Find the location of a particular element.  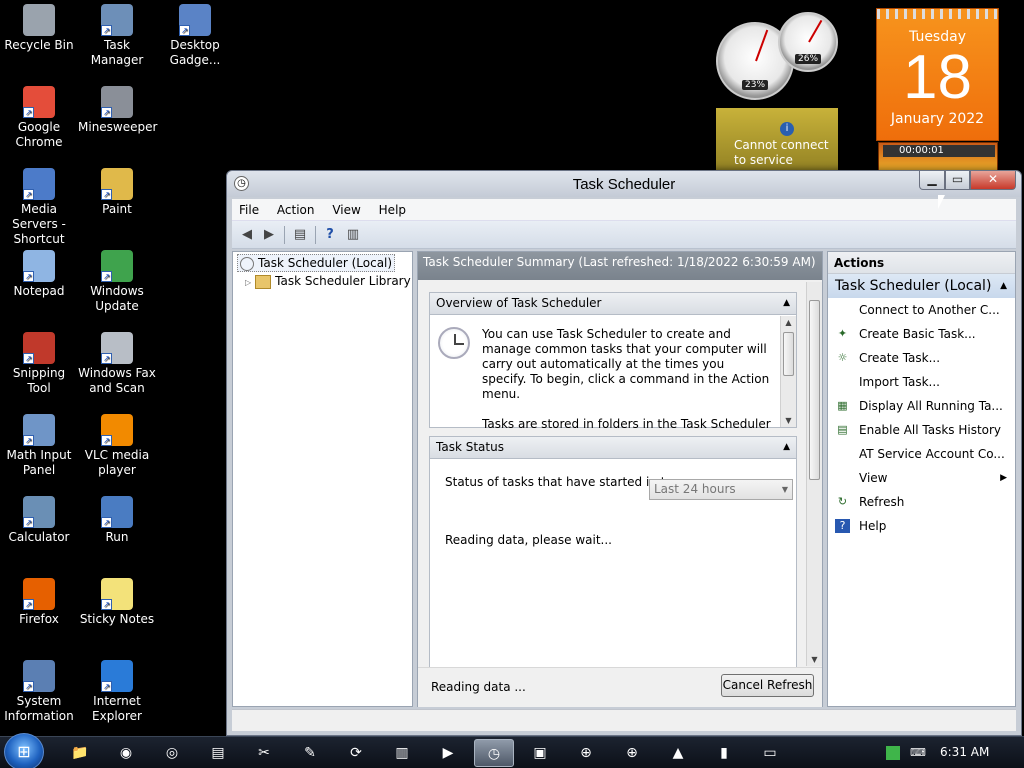

desktop-icon: ↗ Run is located at coordinates (117, 520).